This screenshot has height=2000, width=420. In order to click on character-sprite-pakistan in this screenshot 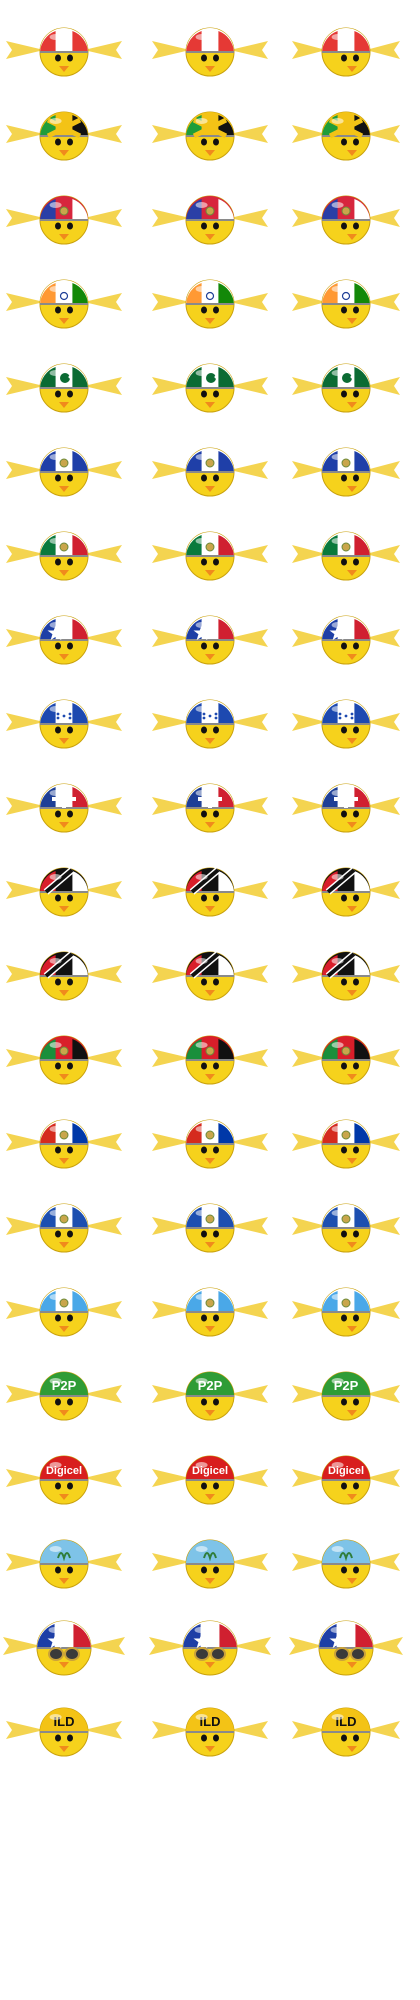, I will do `click(210, 383)`.